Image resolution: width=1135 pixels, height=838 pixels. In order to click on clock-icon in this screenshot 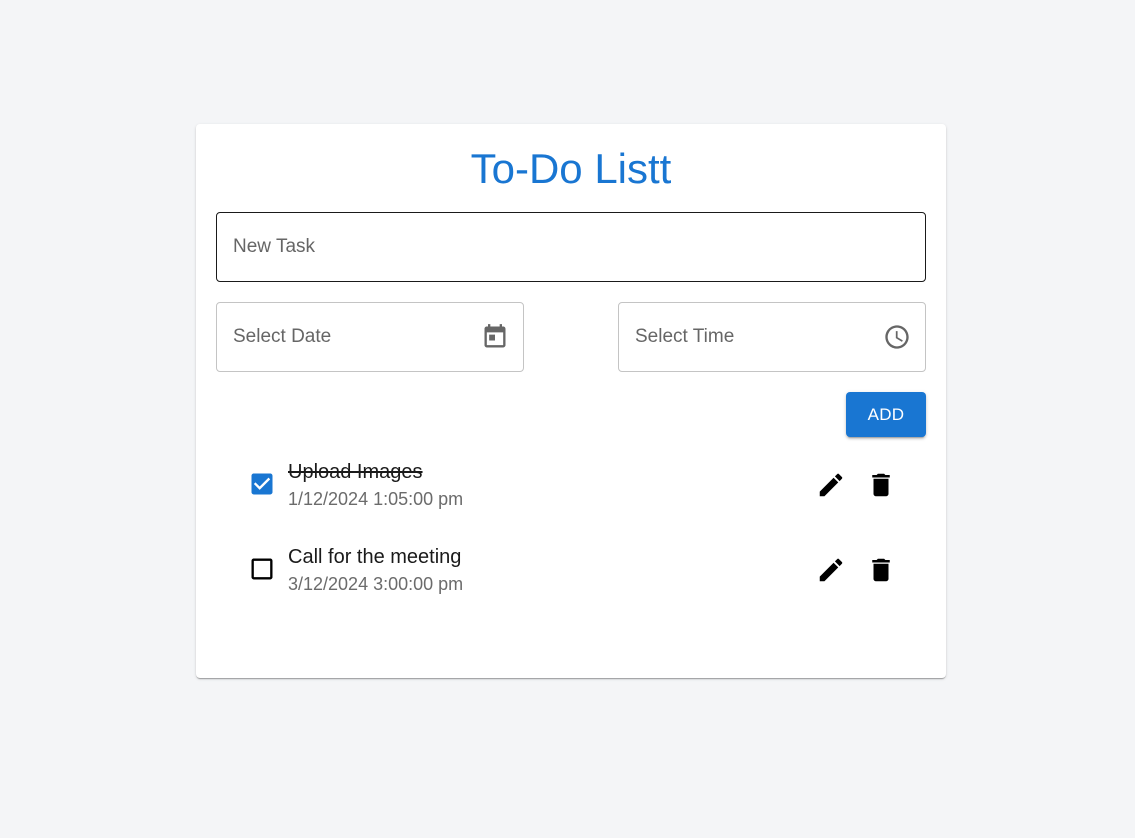, I will do `click(897, 337)`.